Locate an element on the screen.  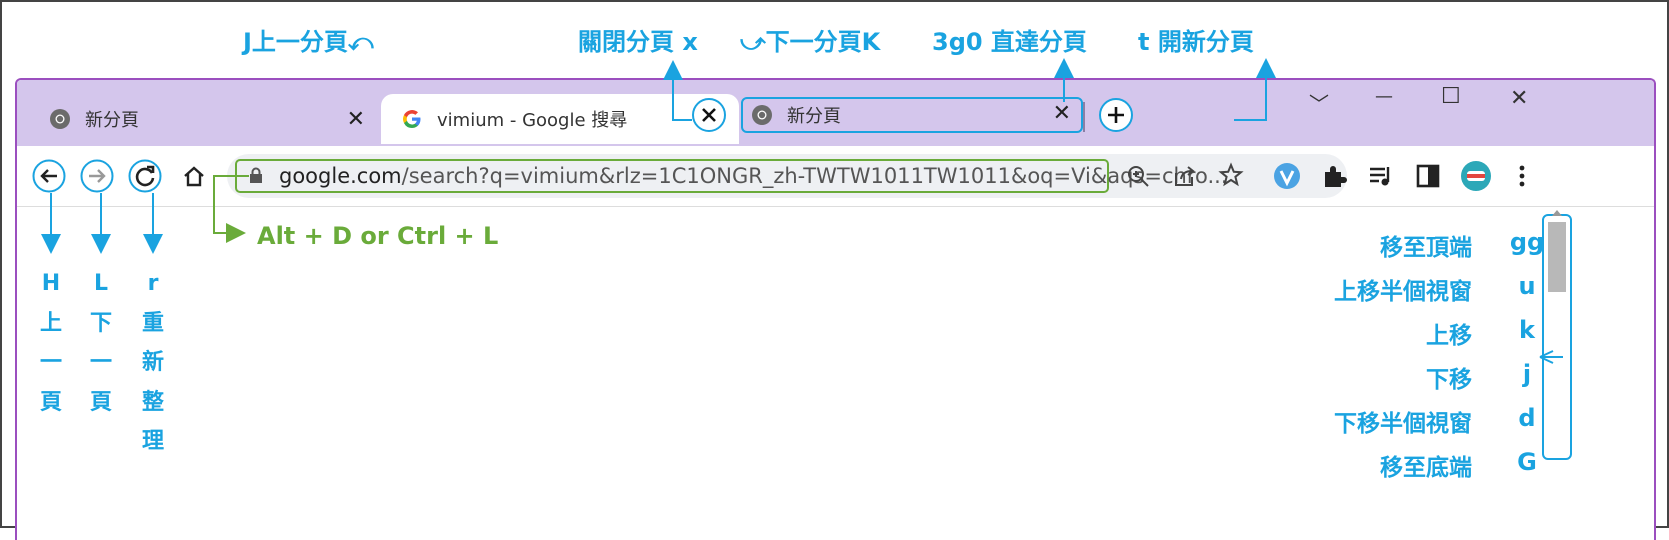
scroll-key-up: k is located at coordinates (1527, 330).